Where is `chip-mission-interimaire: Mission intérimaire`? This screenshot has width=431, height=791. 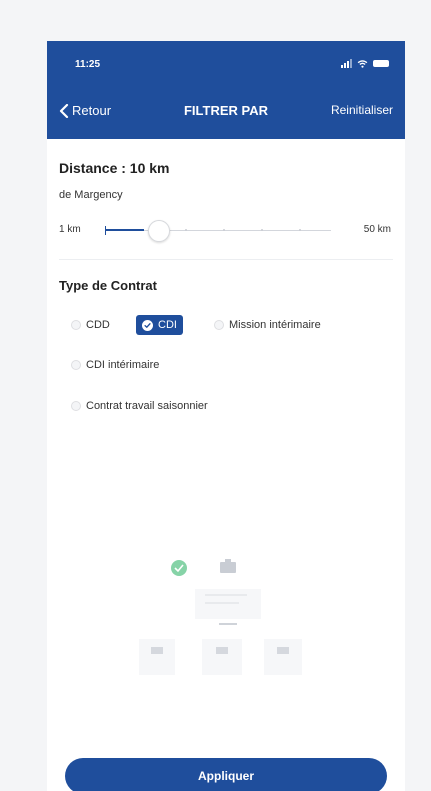 chip-mission-interimaire: Mission intérimaire is located at coordinates (267, 325).